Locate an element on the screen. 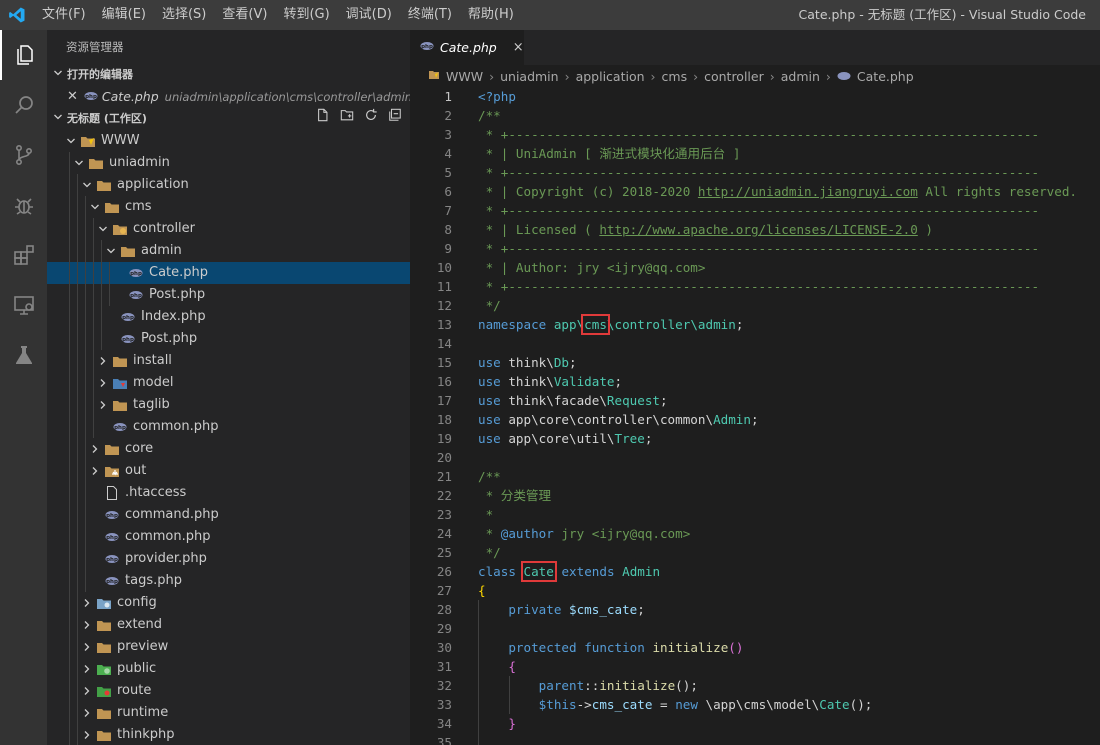 Image resolution: width=1100 pixels, height=745 pixels. code-line: 29 is located at coordinates (755, 628).